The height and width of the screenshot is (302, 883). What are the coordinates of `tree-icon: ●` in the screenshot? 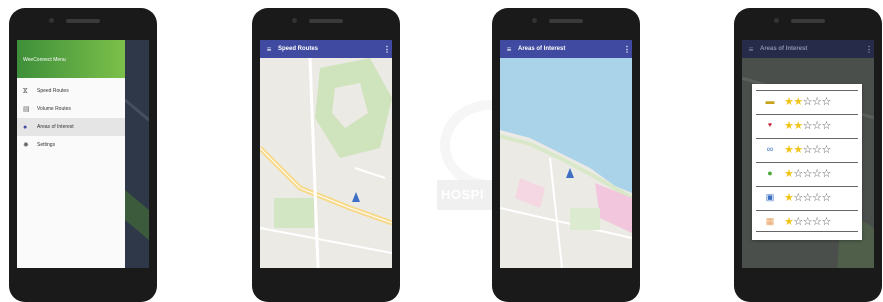 It's located at (770, 173).